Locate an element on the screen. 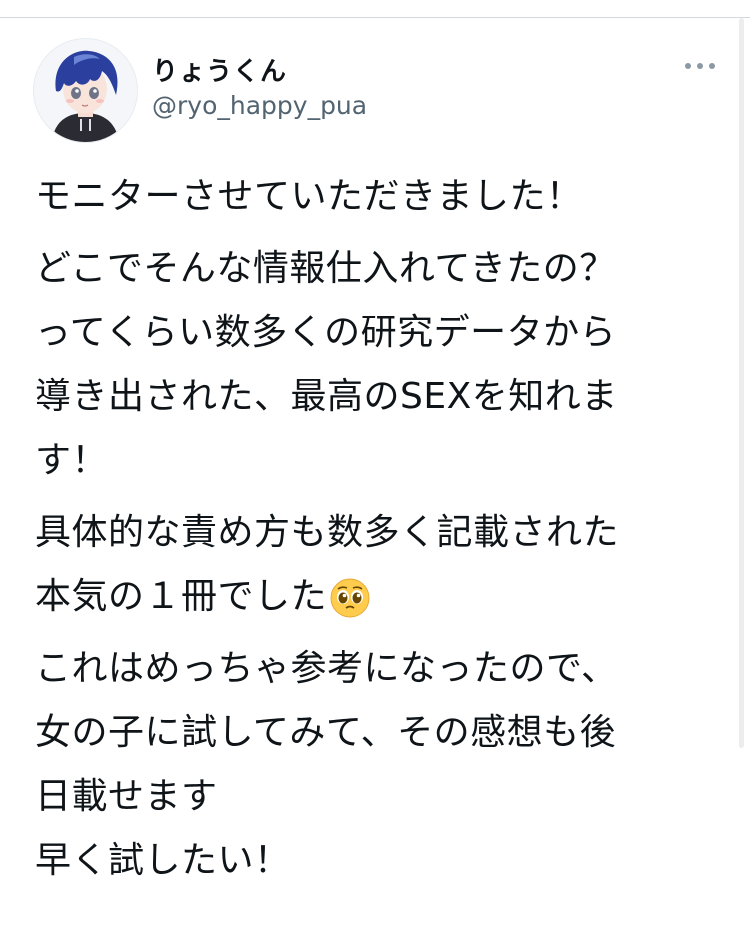 This screenshot has width=750, height=926. text-line: 導き出された、最高のSEXを知れま is located at coordinates (326, 396).